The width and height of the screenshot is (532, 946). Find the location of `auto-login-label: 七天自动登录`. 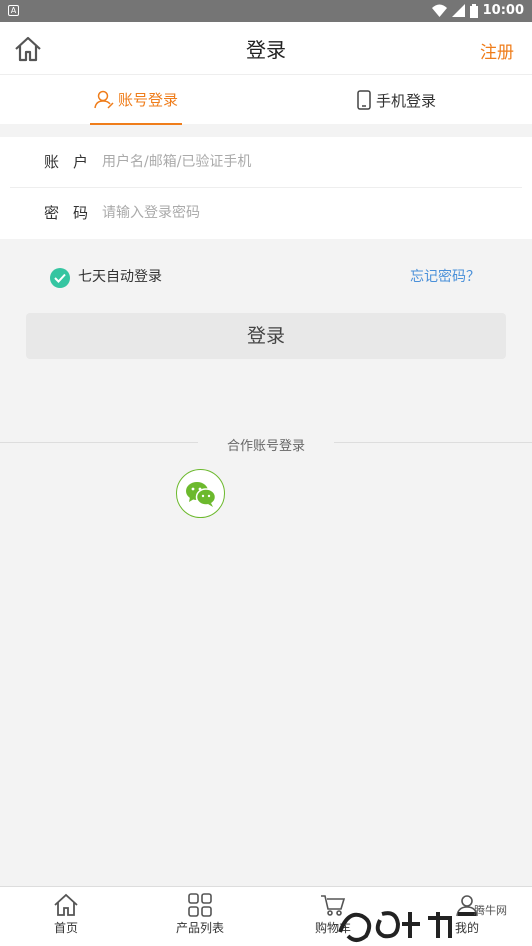

auto-login-label: 七天自动登录 is located at coordinates (120, 277).